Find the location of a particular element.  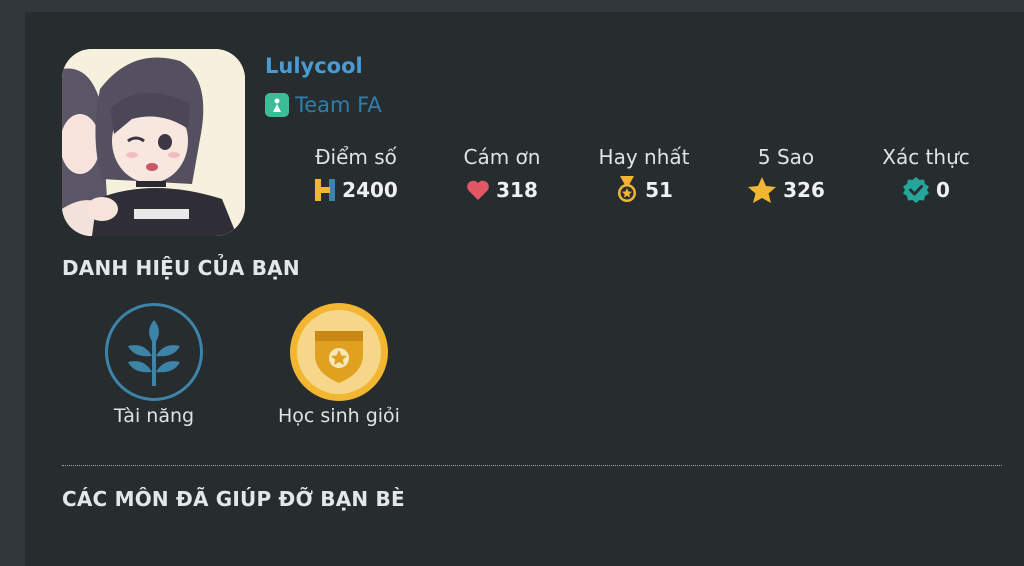

heart-icon is located at coordinates (478, 190).